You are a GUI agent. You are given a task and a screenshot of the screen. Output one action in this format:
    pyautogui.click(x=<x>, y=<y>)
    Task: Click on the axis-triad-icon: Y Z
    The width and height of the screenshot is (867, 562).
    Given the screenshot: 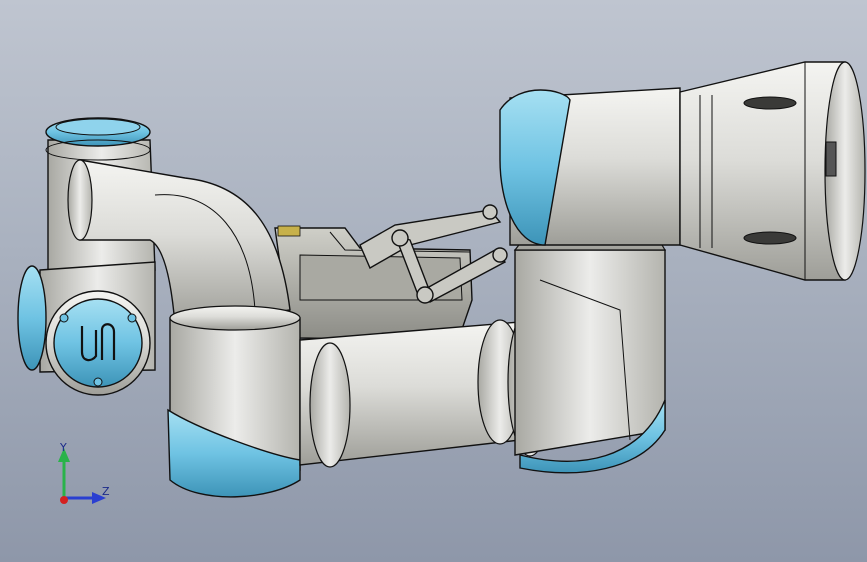 What is the action you would take?
    pyautogui.click(x=84, y=474)
    